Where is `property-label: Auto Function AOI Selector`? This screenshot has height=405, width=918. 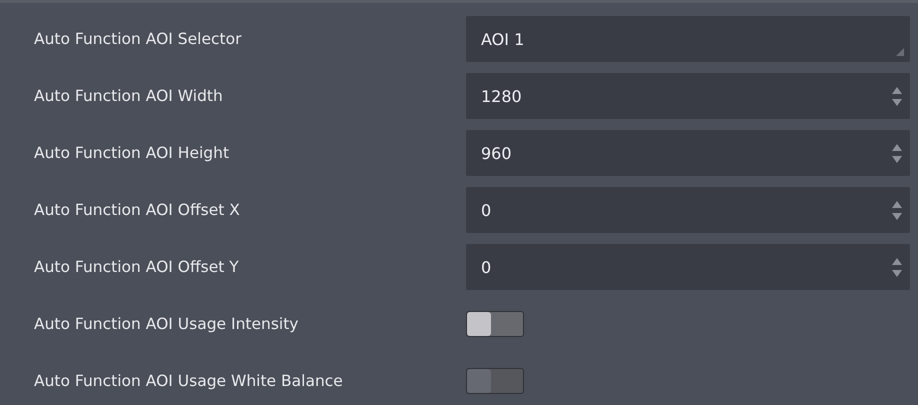 property-label: Auto Function AOI Selector is located at coordinates (138, 39).